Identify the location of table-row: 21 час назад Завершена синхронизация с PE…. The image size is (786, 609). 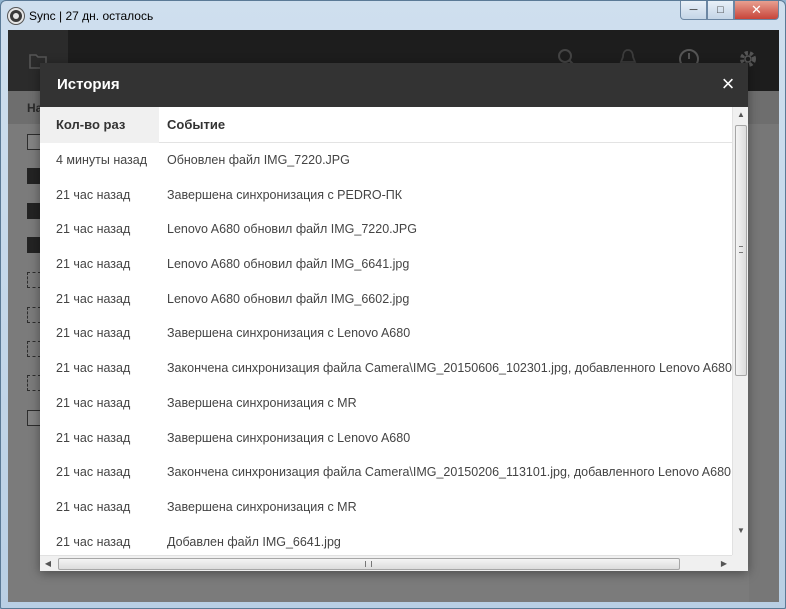
(386, 195).